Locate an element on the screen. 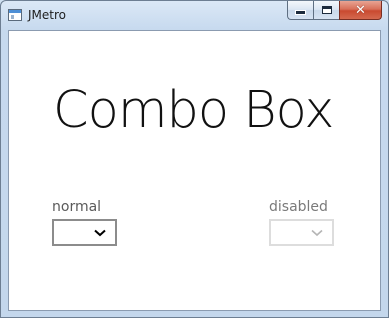  close-icon: ✕ is located at coordinates (360, 10).